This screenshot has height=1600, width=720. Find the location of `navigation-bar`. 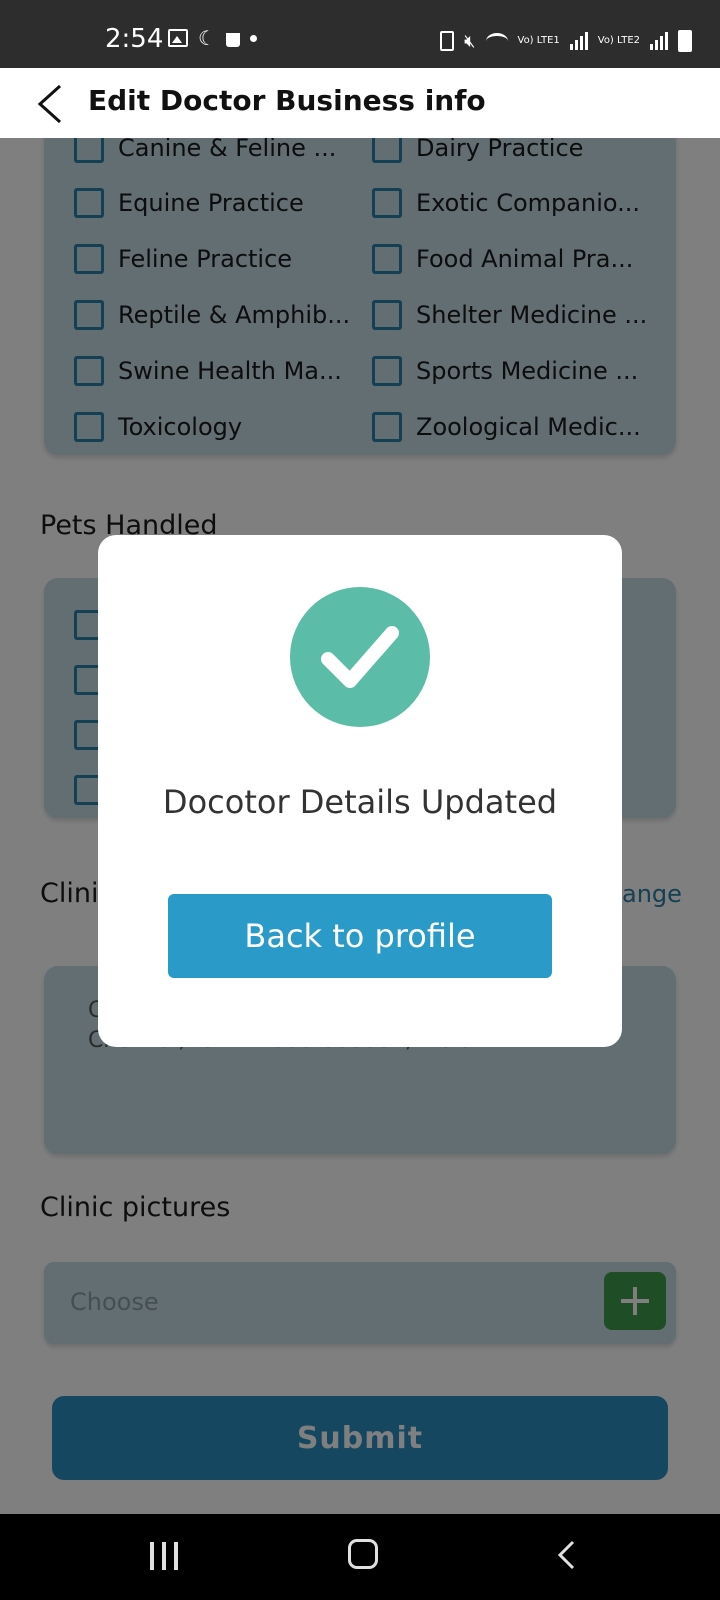

navigation-bar is located at coordinates (360, 1557).